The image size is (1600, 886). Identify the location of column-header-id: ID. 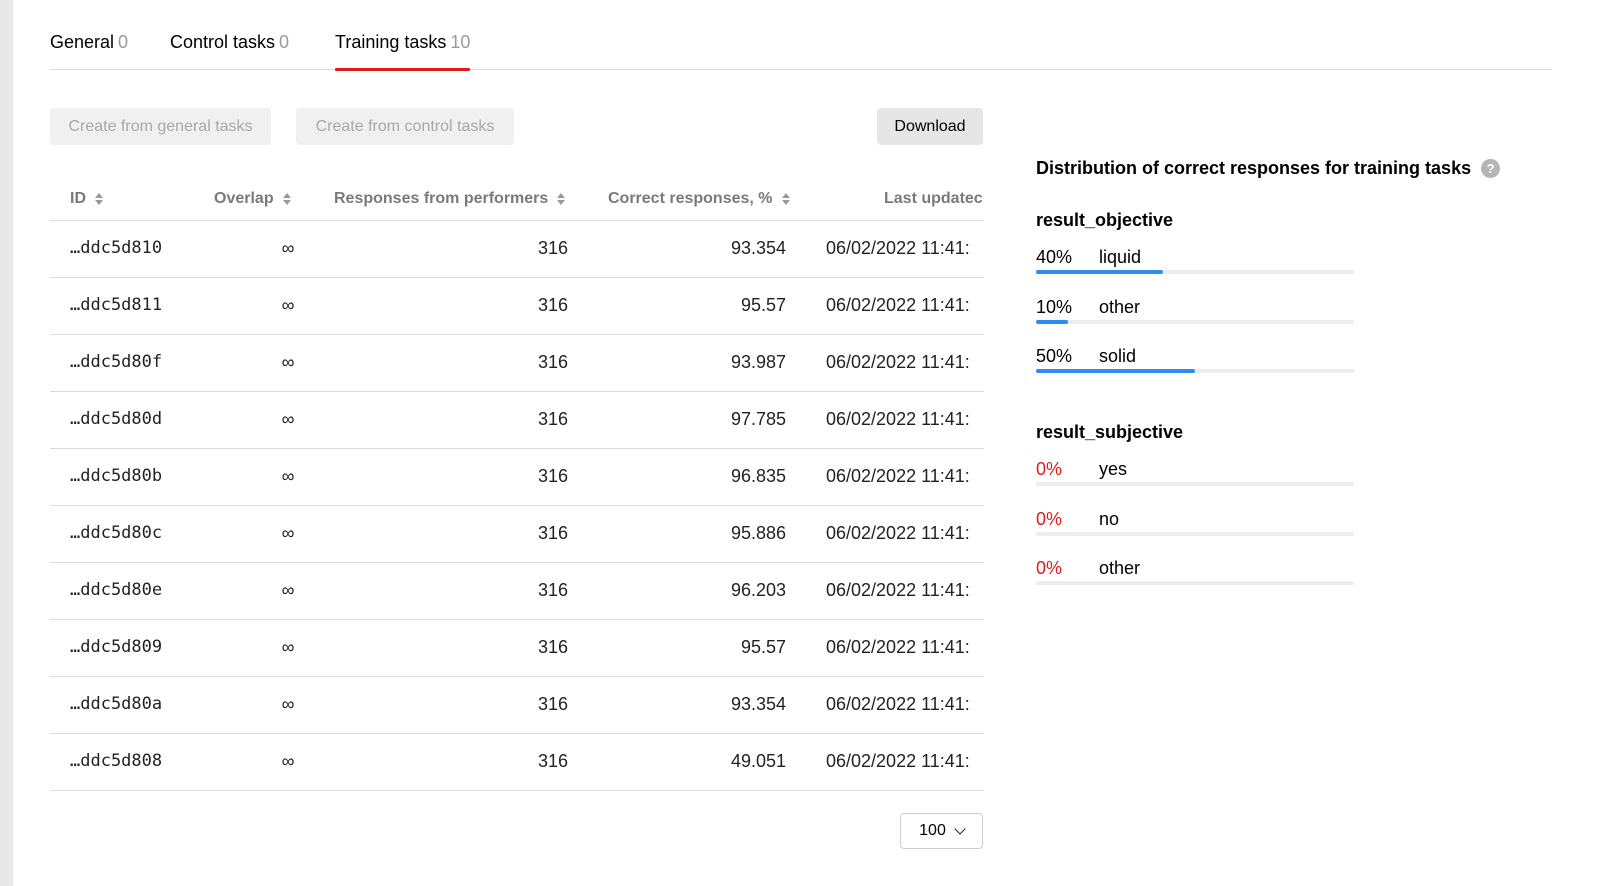
(86, 199).